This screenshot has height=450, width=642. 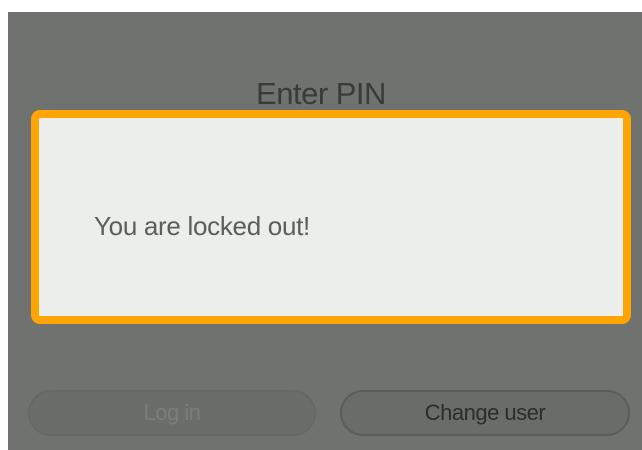 What do you see at coordinates (321, 93) in the screenshot?
I see `page-title: Enter PIN` at bounding box center [321, 93].